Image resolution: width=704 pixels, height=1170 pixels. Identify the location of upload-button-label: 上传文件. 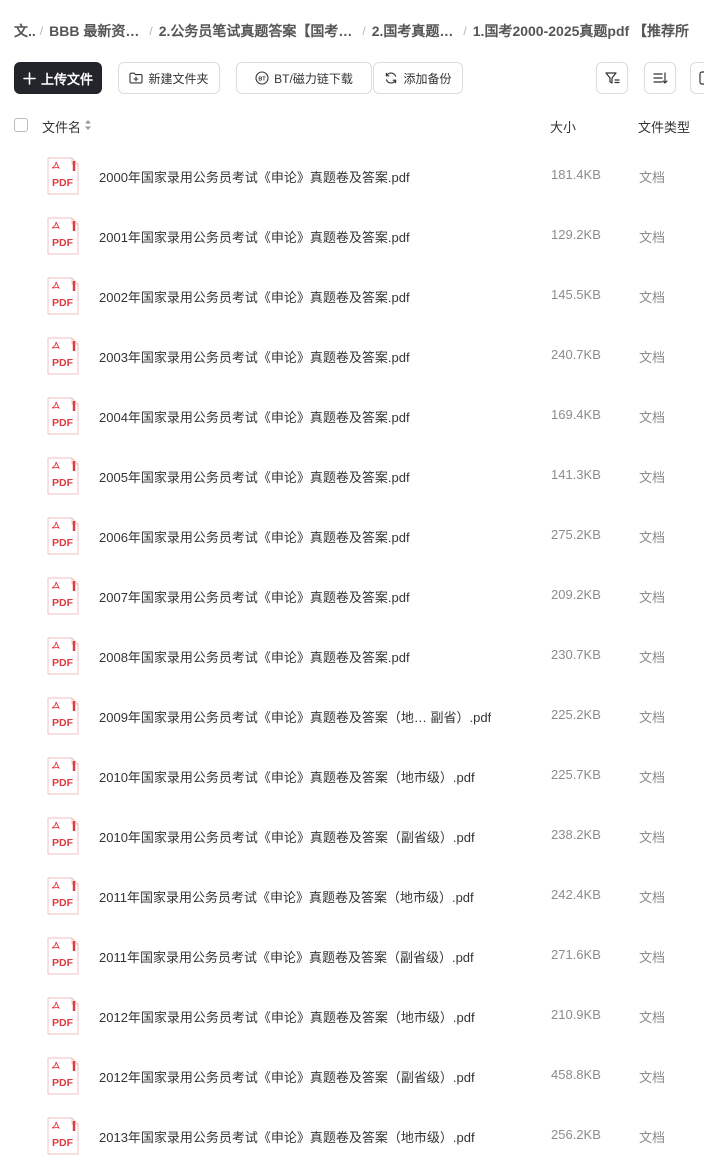
(66, 79).